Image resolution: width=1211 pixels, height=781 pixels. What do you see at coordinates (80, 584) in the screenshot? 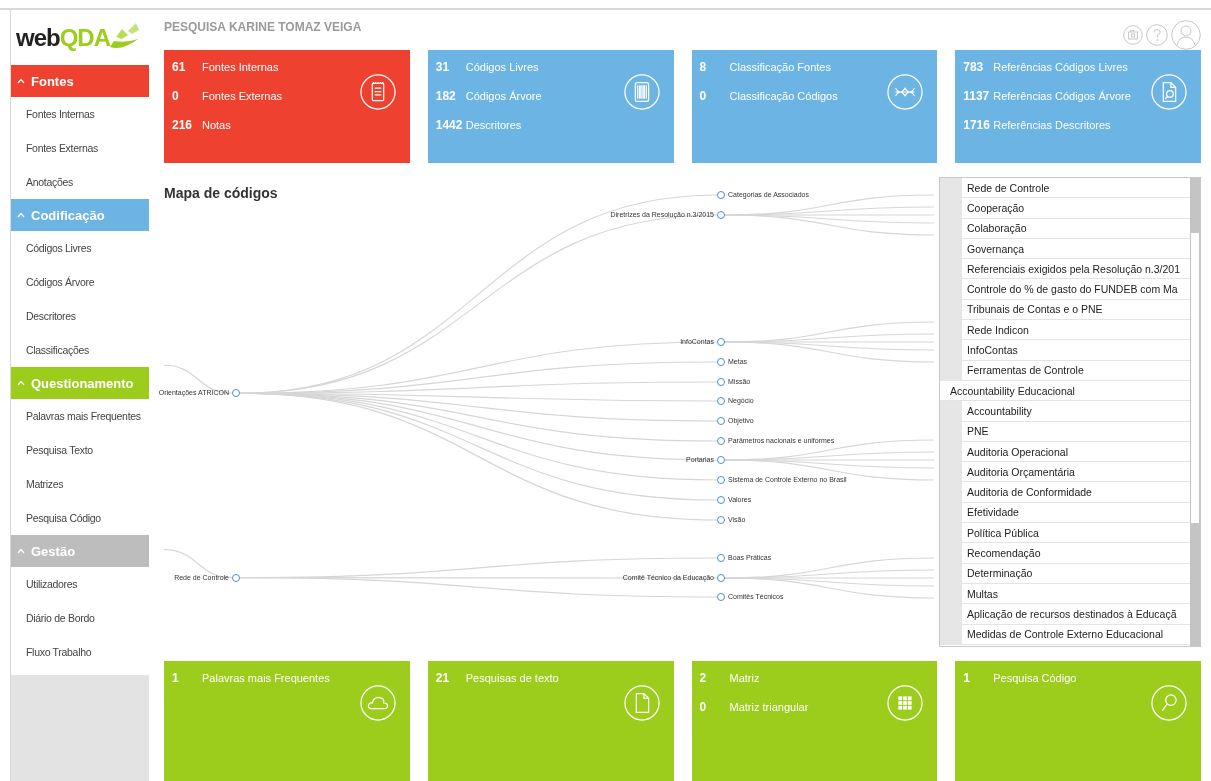
I see `sidebar-item: Utilizadores` at bounding box center [80, 584].